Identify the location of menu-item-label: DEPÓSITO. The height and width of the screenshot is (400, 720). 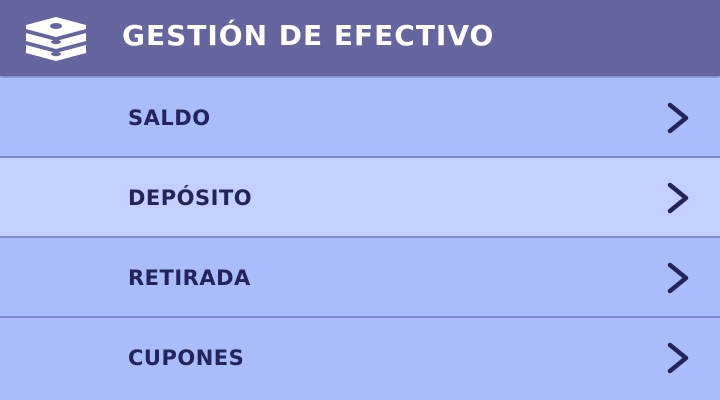
(190, 198).